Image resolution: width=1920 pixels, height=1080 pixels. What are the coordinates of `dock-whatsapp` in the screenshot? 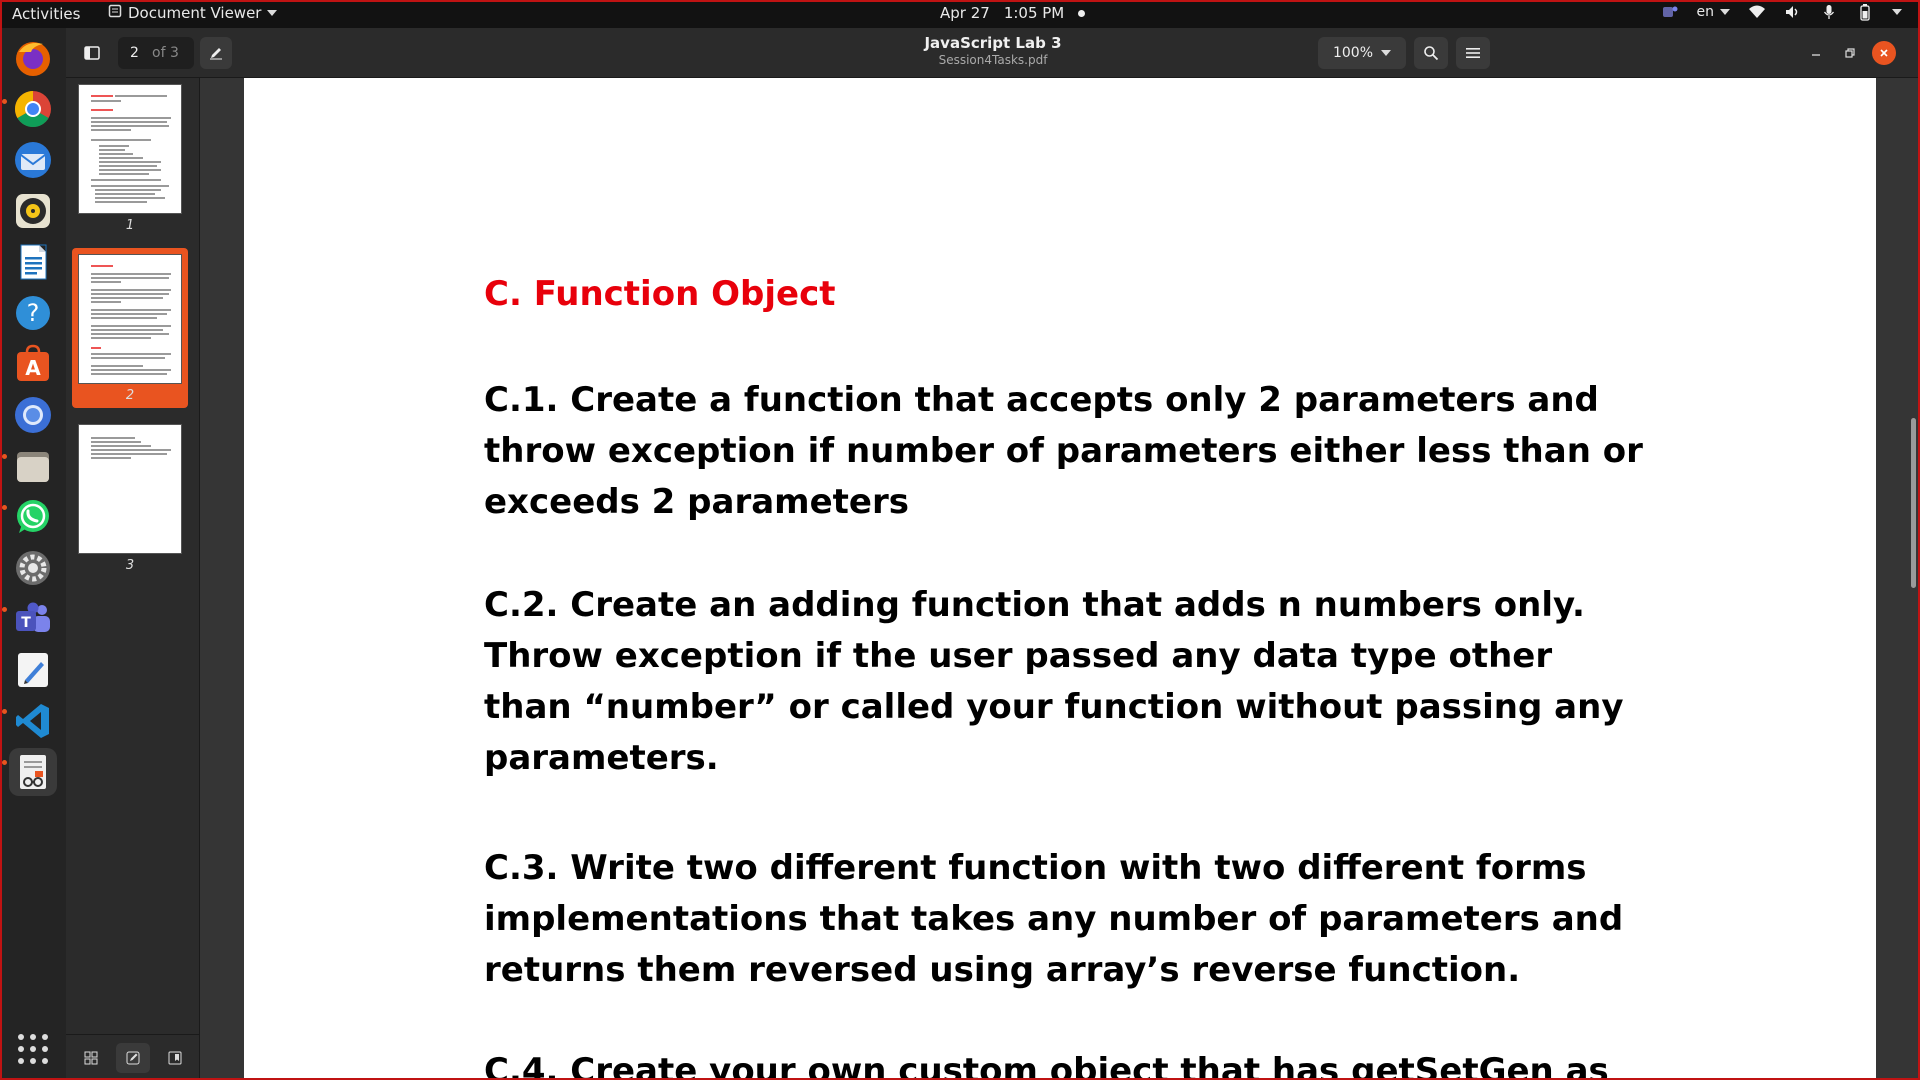 It's located at (33, 517).